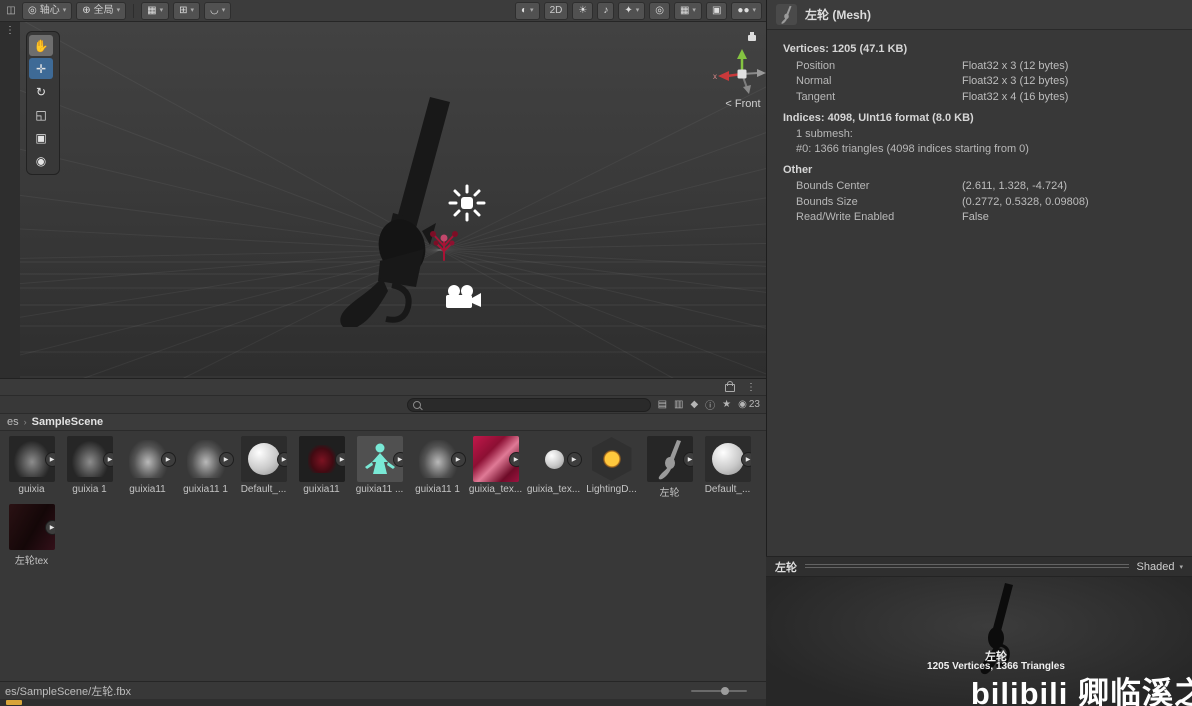 Image resolution: width=1192 pixels, height=706 pixels. What do you see at coordinates (463, 298) in the screenshot?
I see `camera-gizmo` at bounding box center [463, 298].